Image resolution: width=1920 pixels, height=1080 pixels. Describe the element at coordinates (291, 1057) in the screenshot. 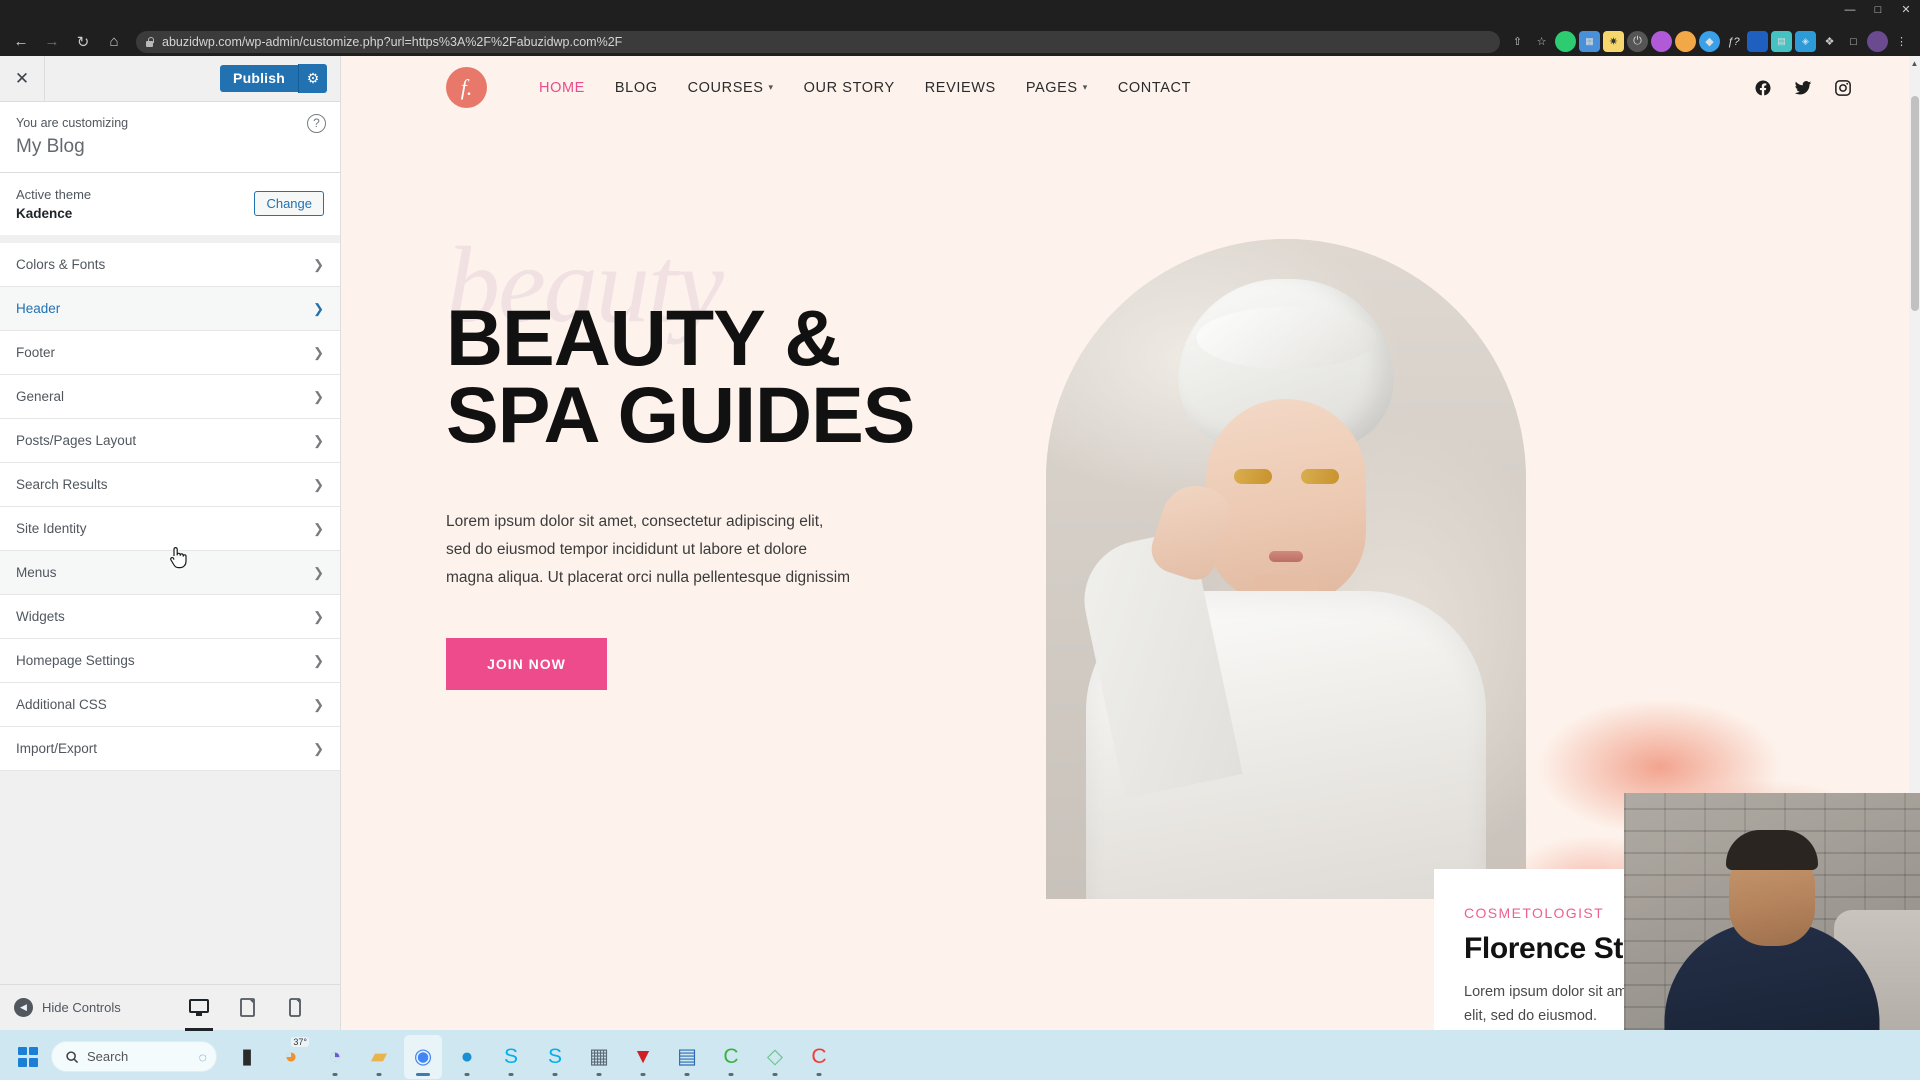

I see `taskbar-weather-icon: ◕ 37°` at that location.